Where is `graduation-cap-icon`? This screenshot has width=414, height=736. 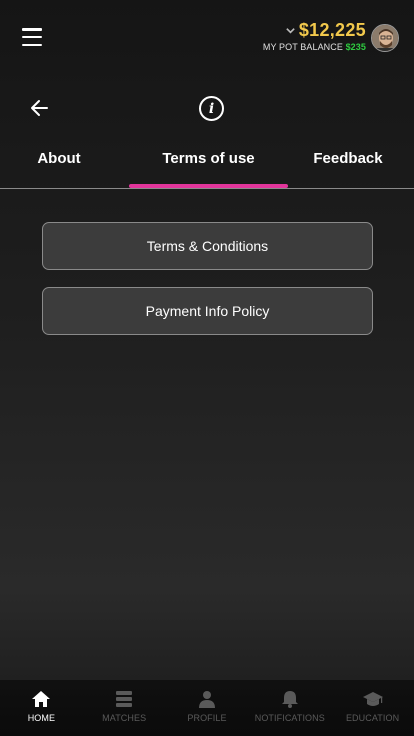
graduation-cap-icon is located at coordinates (372, 699).